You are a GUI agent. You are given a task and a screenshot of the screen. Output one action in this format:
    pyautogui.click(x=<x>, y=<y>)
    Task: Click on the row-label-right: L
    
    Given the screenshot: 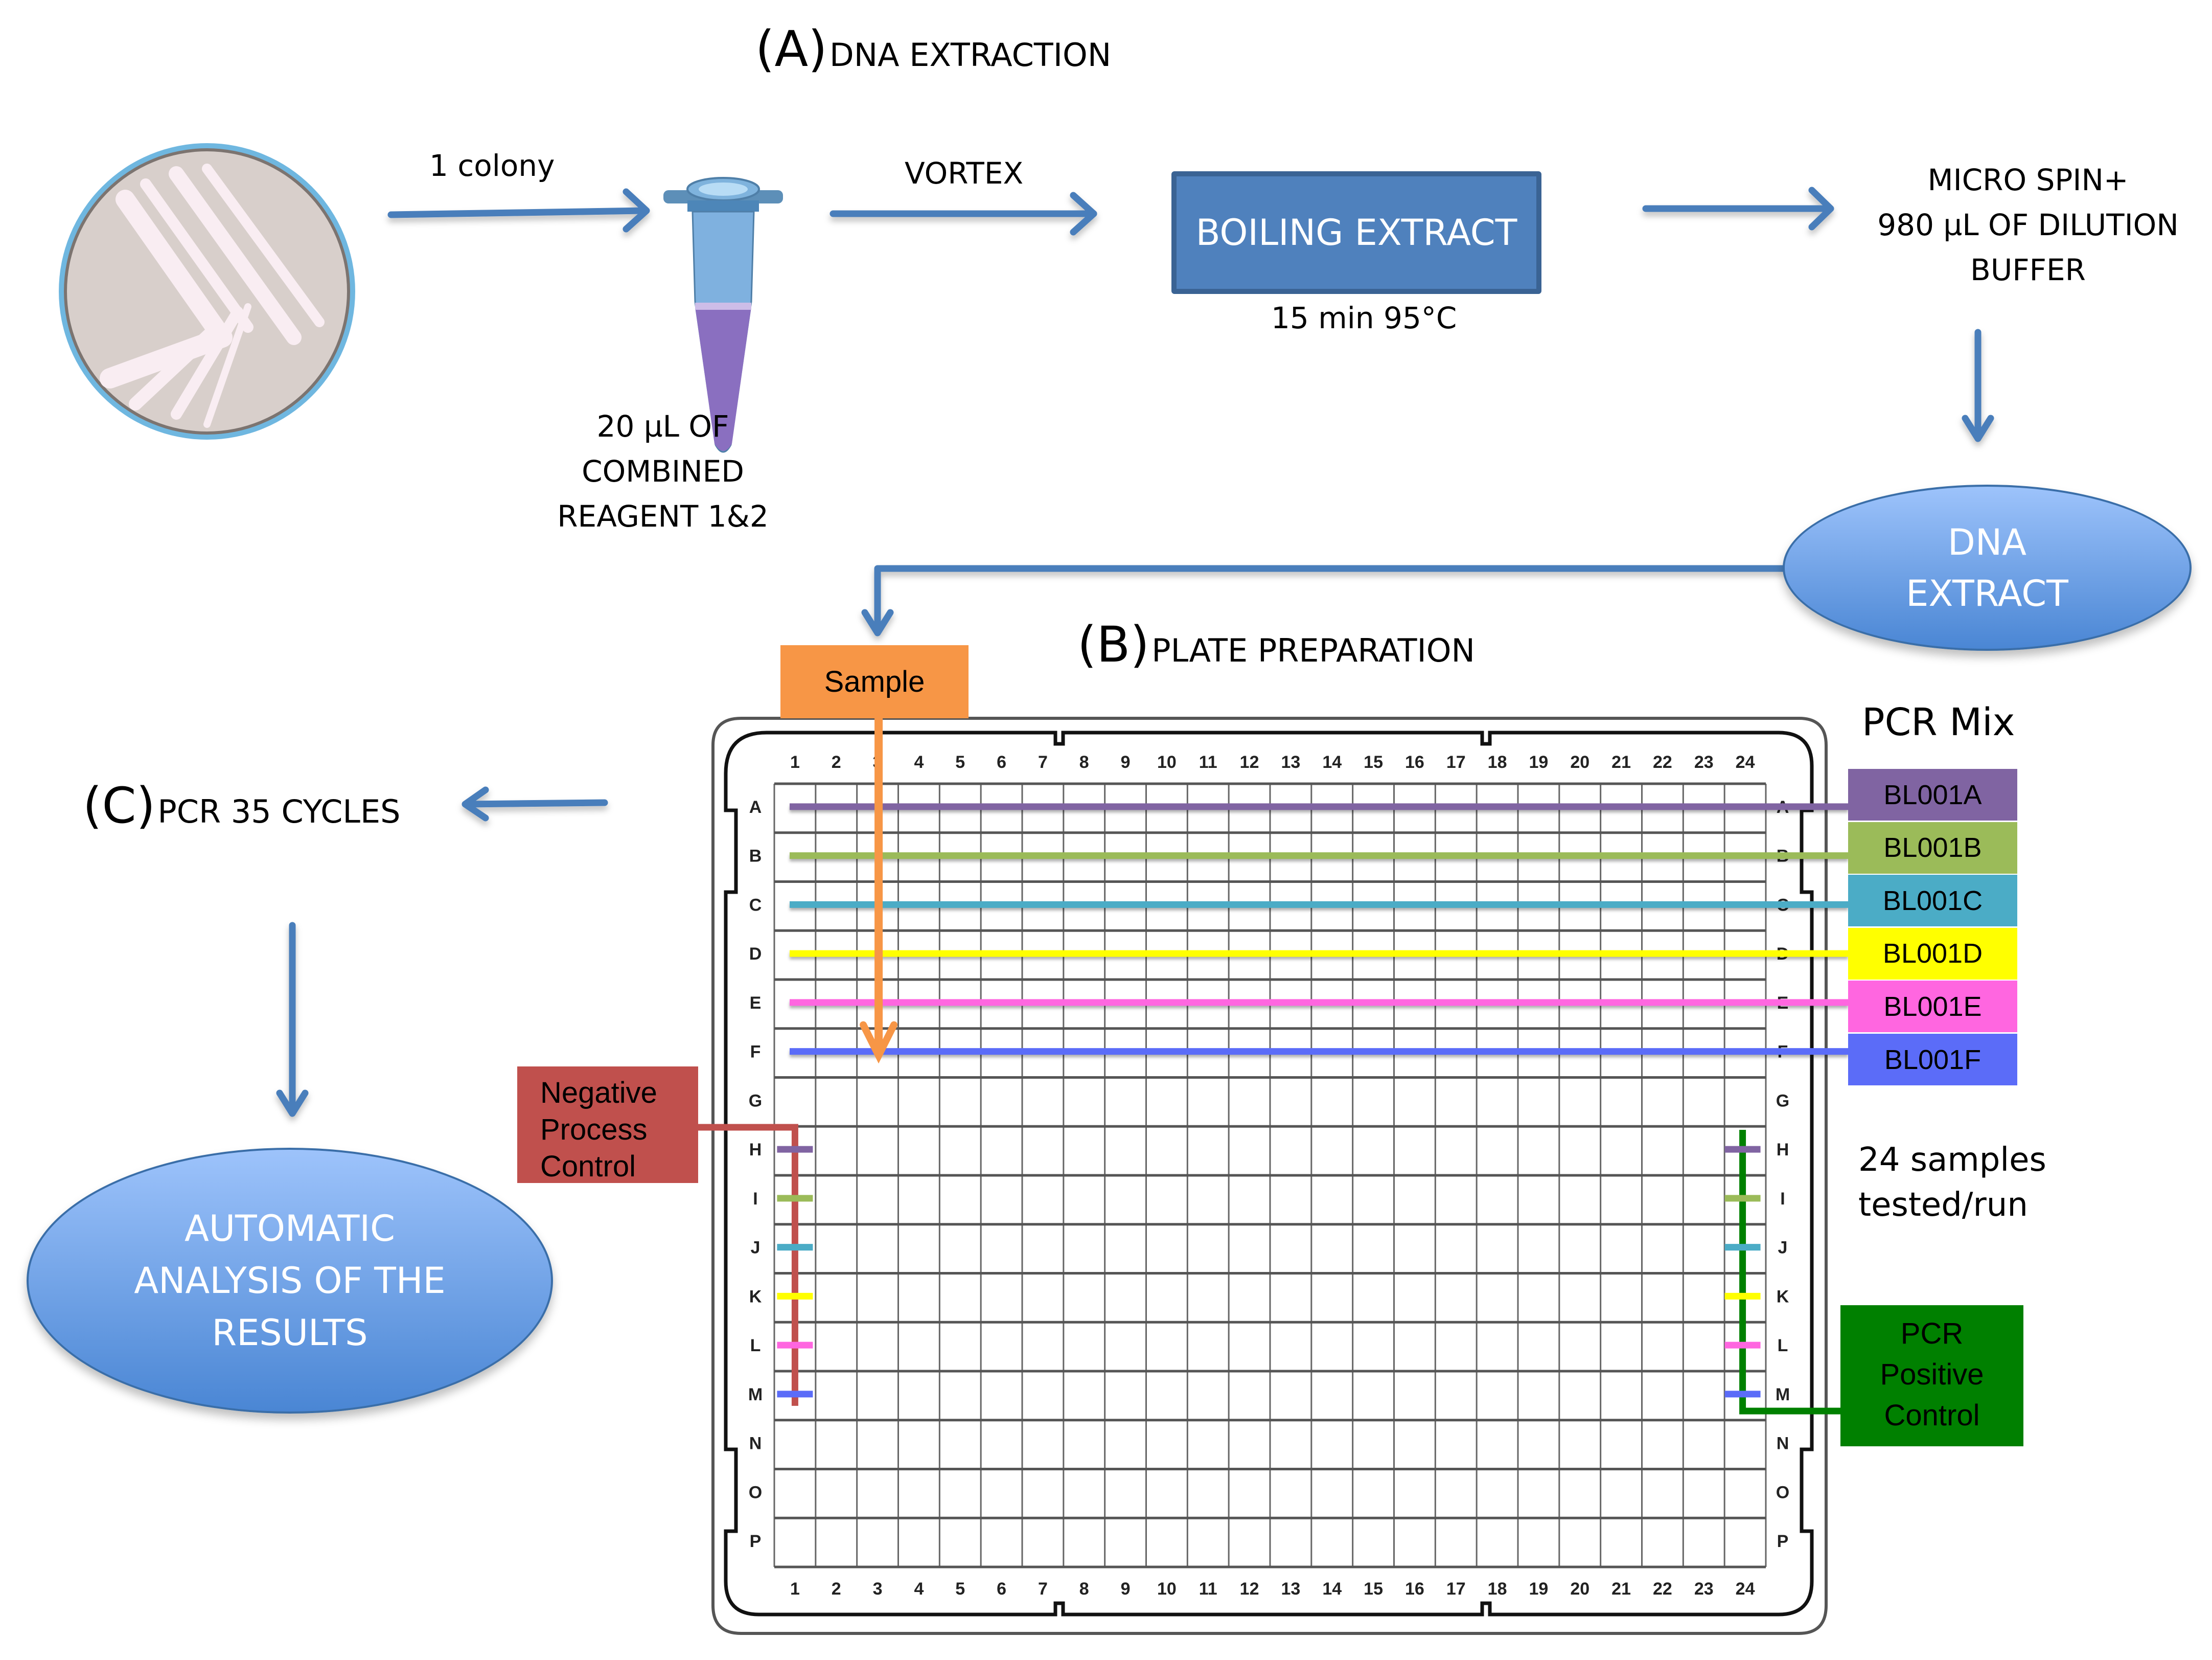 What is the action you would take?
    pyautogui.click(x=1783, y=1345)
    